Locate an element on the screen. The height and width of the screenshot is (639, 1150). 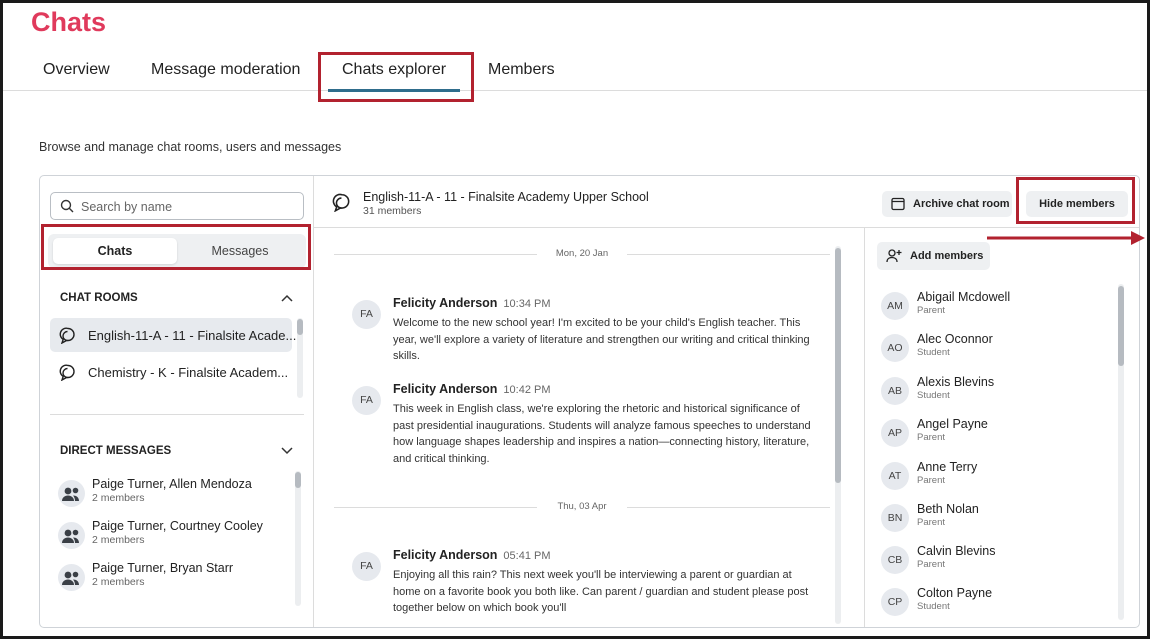
archive-icon is located at coordinates (898, 204).